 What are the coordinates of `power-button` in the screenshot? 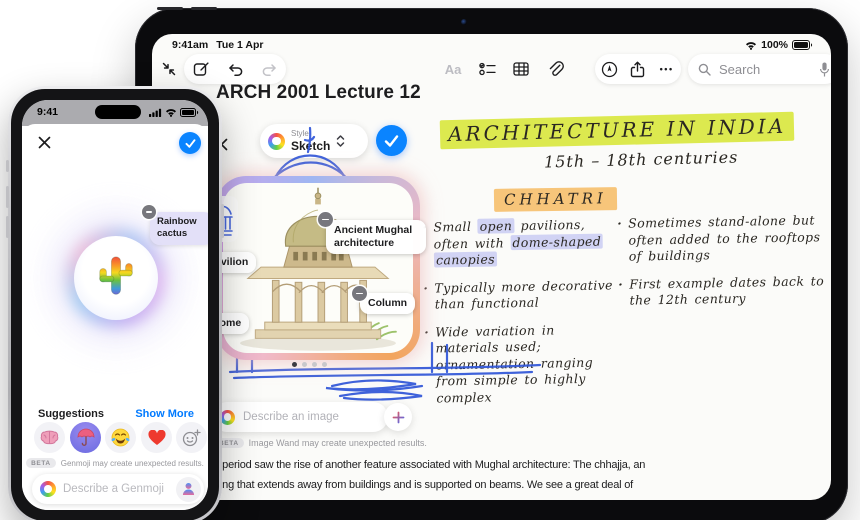 It's located at (222, 221).